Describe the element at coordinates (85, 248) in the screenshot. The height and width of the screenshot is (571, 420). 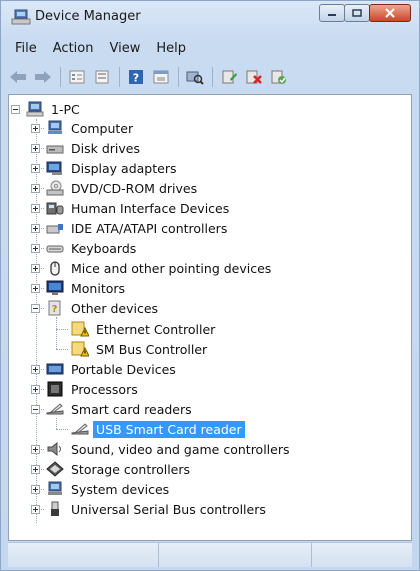
I see `tree-item-keyboards: Keyboards` at that location.